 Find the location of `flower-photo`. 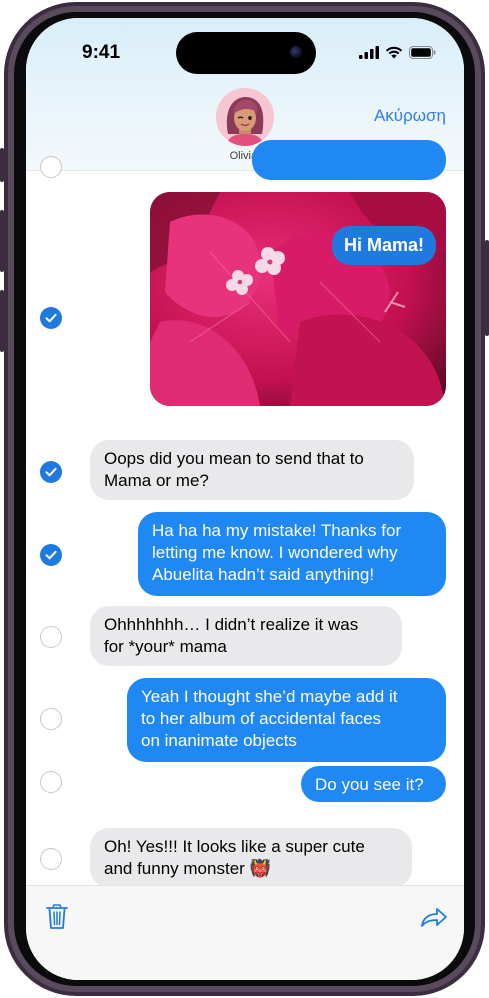

flower-photo is located at coordinates (298, 299).